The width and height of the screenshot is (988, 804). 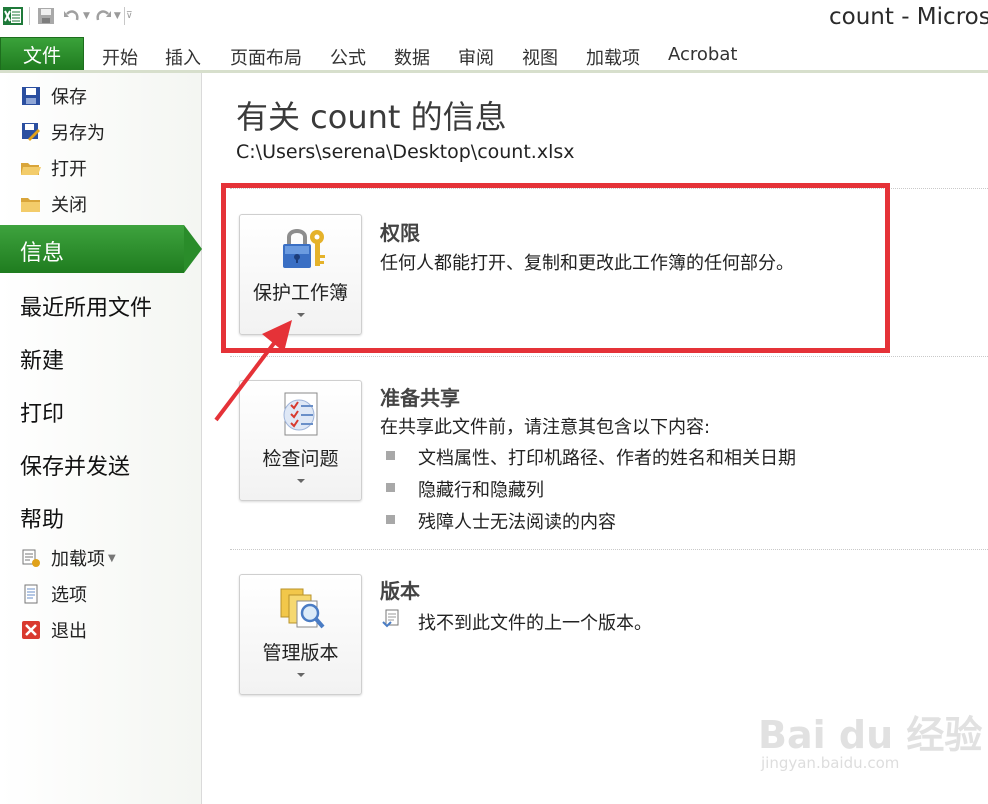 What do you see at coordinates (86, 16) in the screenshot?
I see `undo-dropdown-icon: ▼` at bounding box center [86, 16].